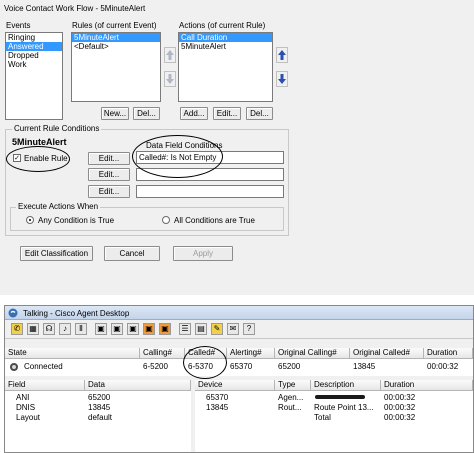 The image size is (474, 453). I want to click on current-rule-conditions-label: Current Rule Conditions, so click(57, 128).